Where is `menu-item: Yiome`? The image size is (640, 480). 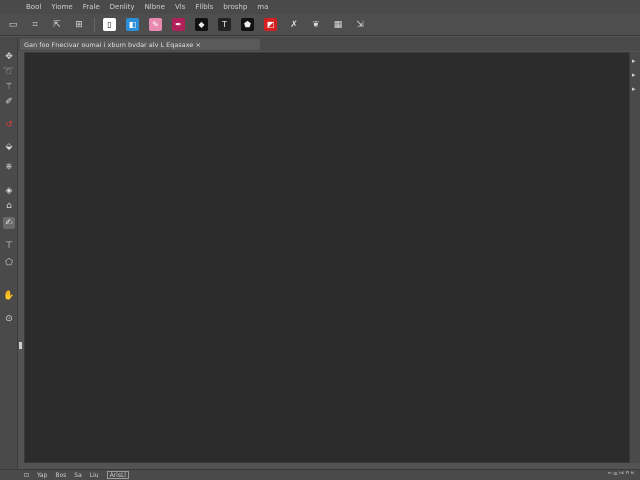 menu-item: Yiome is located at coordinates (61, 7).